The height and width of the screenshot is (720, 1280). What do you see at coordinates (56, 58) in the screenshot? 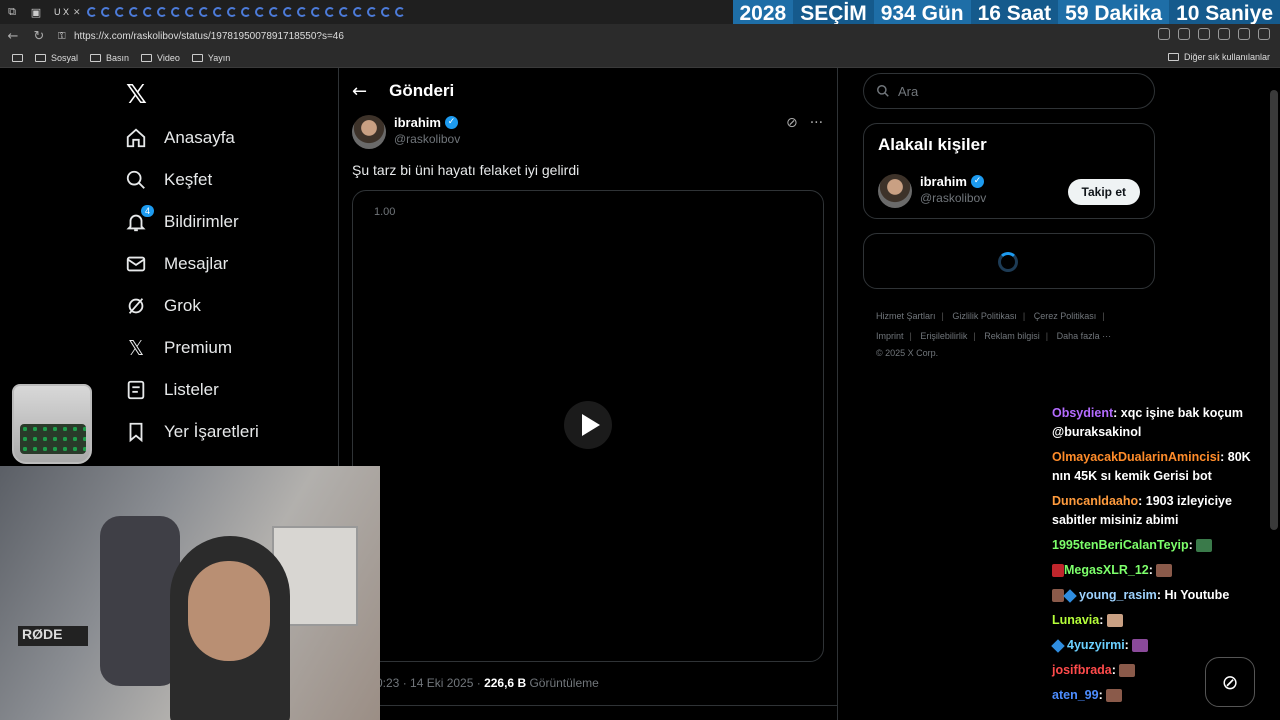
I see `bookmark-sosyal: Sosyal` at bounding box center [56, 58].